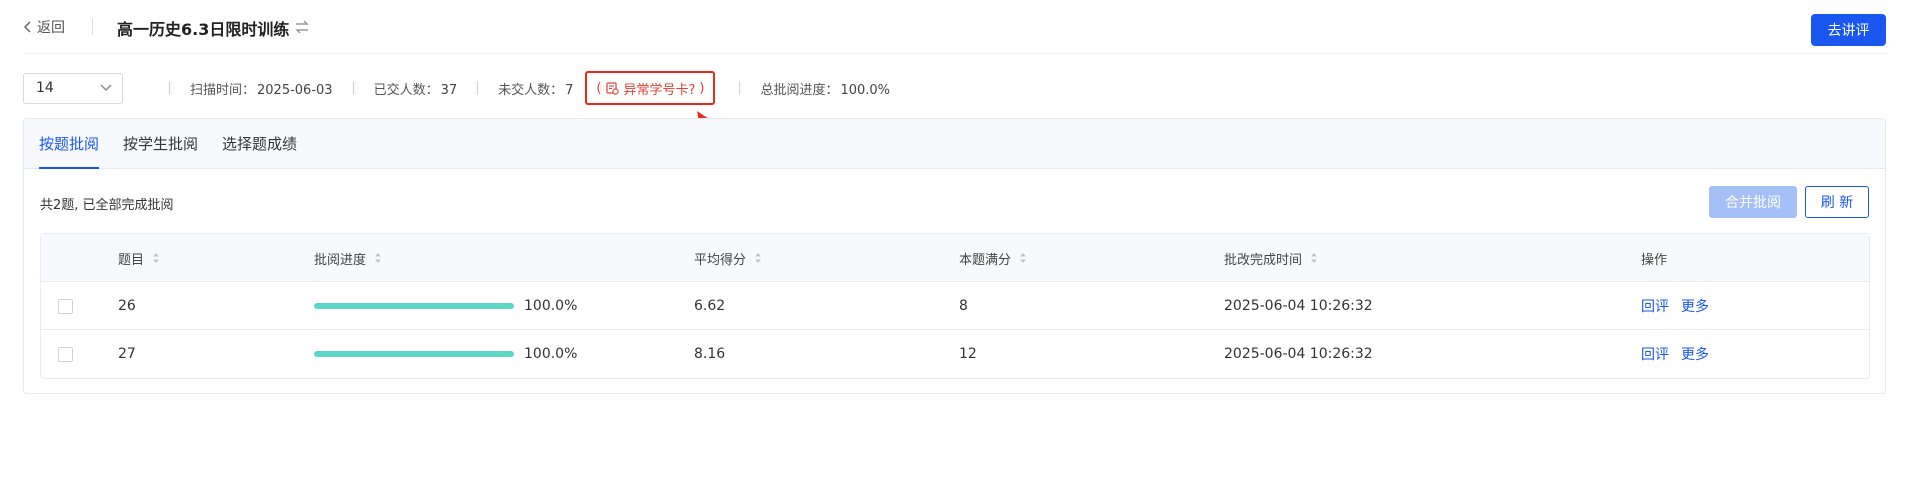 The height and width of the screenshot is (504, 1919). I want to click on page-header: 返回 高一历史6.3日限时训练 去讲评, so click(954, 27).